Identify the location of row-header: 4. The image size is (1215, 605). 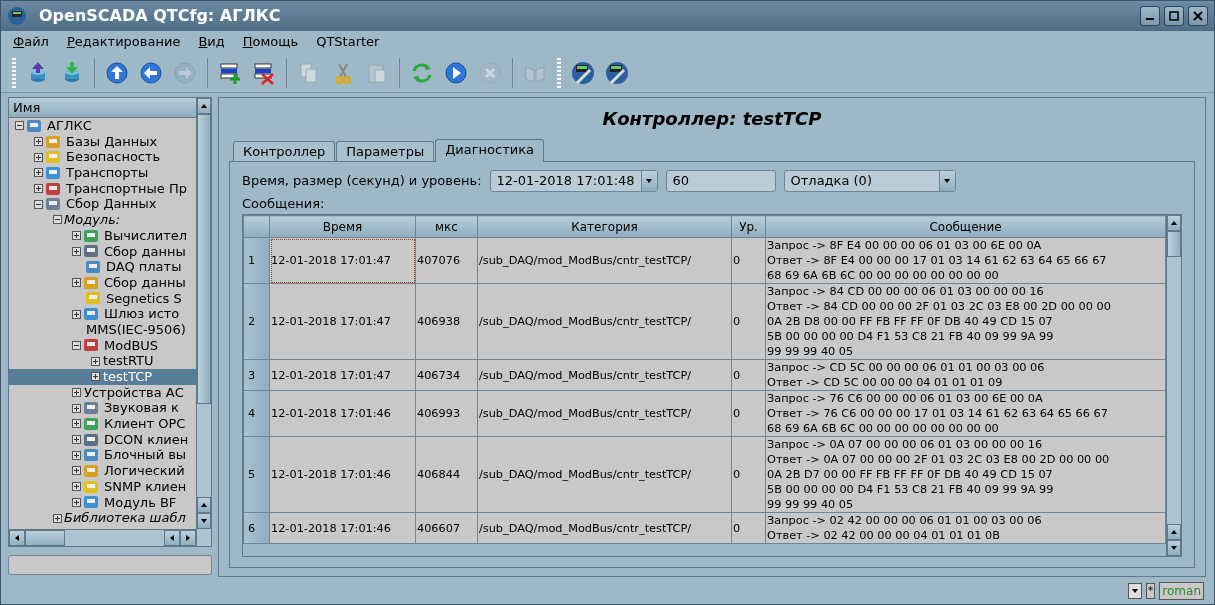
(256, 413).